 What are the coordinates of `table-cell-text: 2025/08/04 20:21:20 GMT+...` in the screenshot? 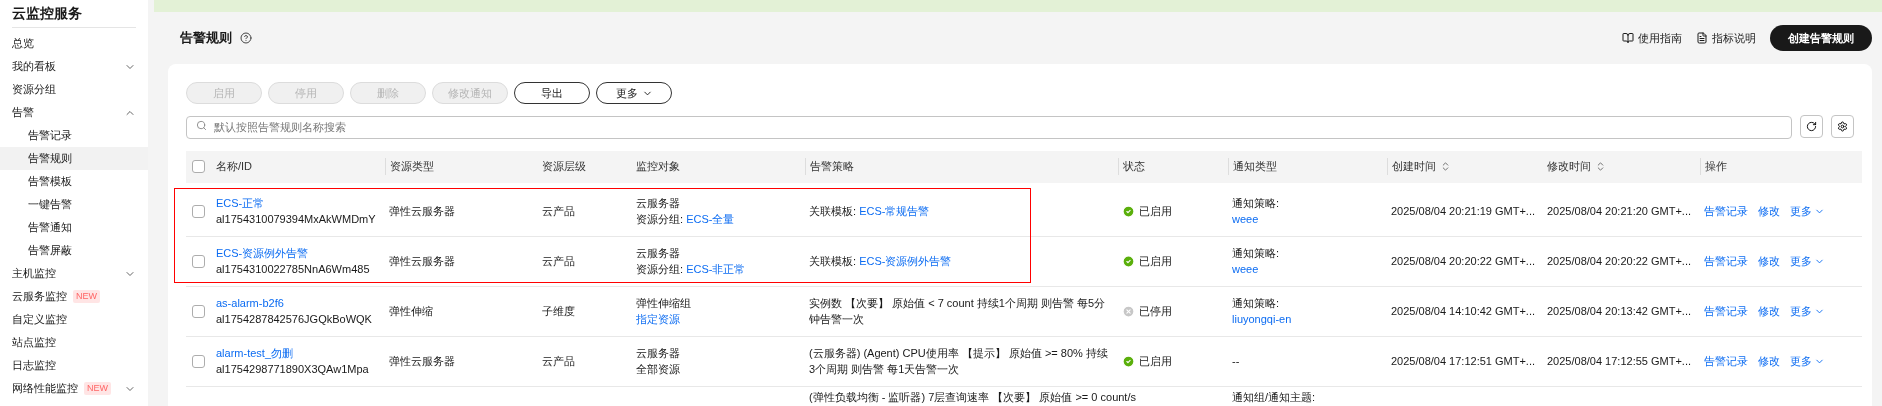 It's located at (1619, 211).